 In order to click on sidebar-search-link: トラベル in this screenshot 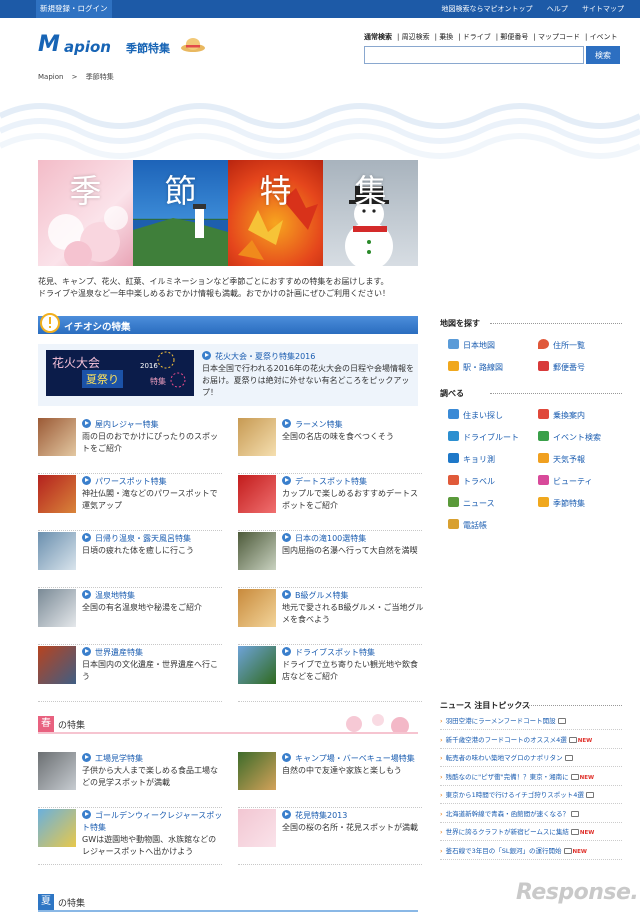, I will do `click(471, 480)`.